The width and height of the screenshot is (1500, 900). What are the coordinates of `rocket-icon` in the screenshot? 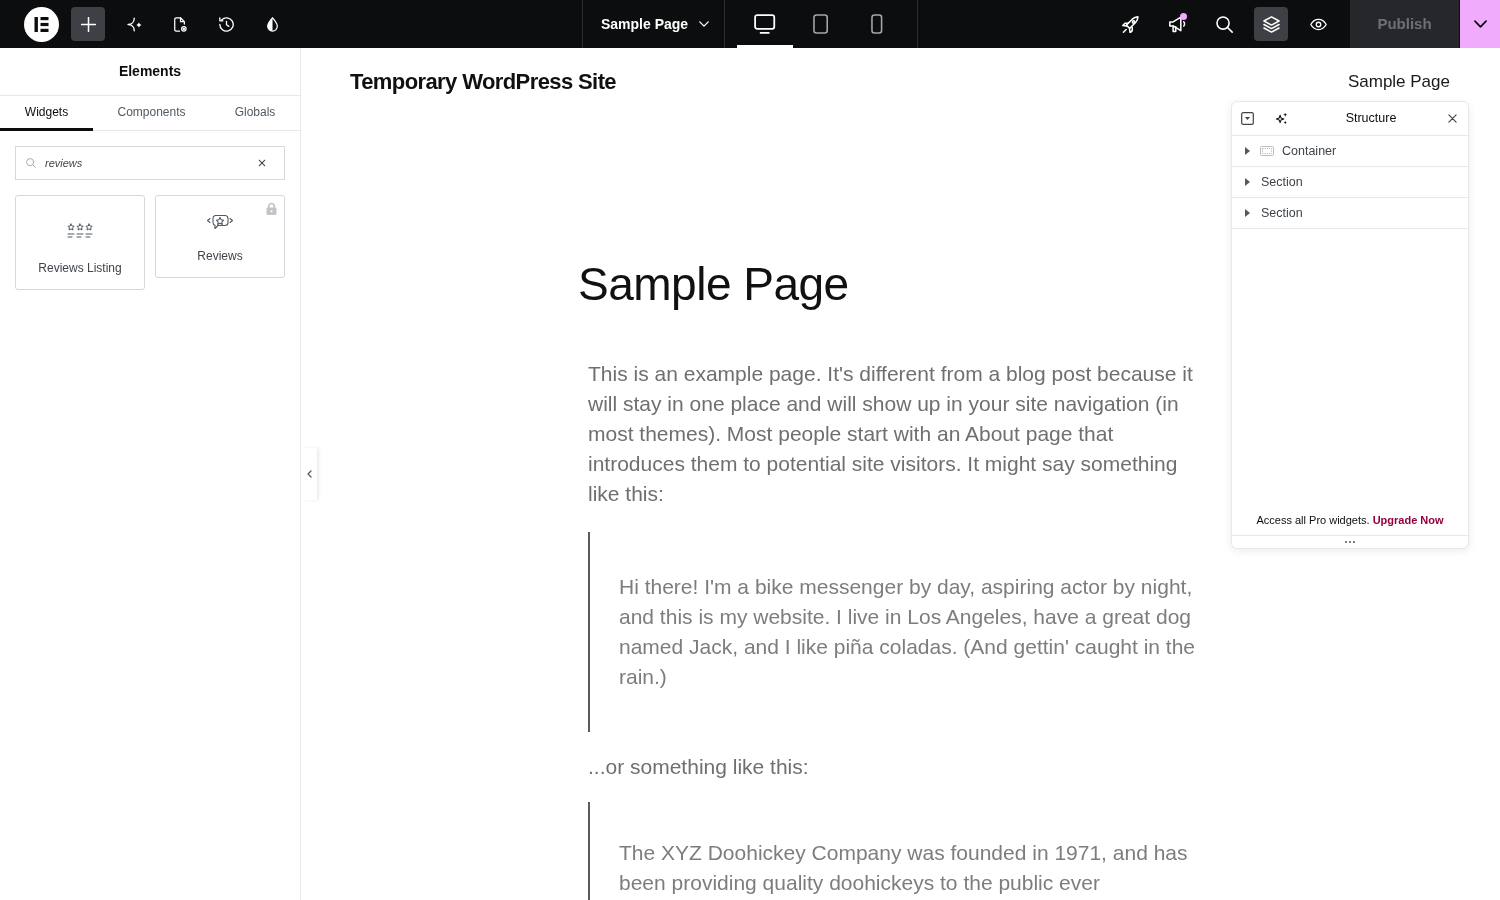 It's located at (1130, 24).